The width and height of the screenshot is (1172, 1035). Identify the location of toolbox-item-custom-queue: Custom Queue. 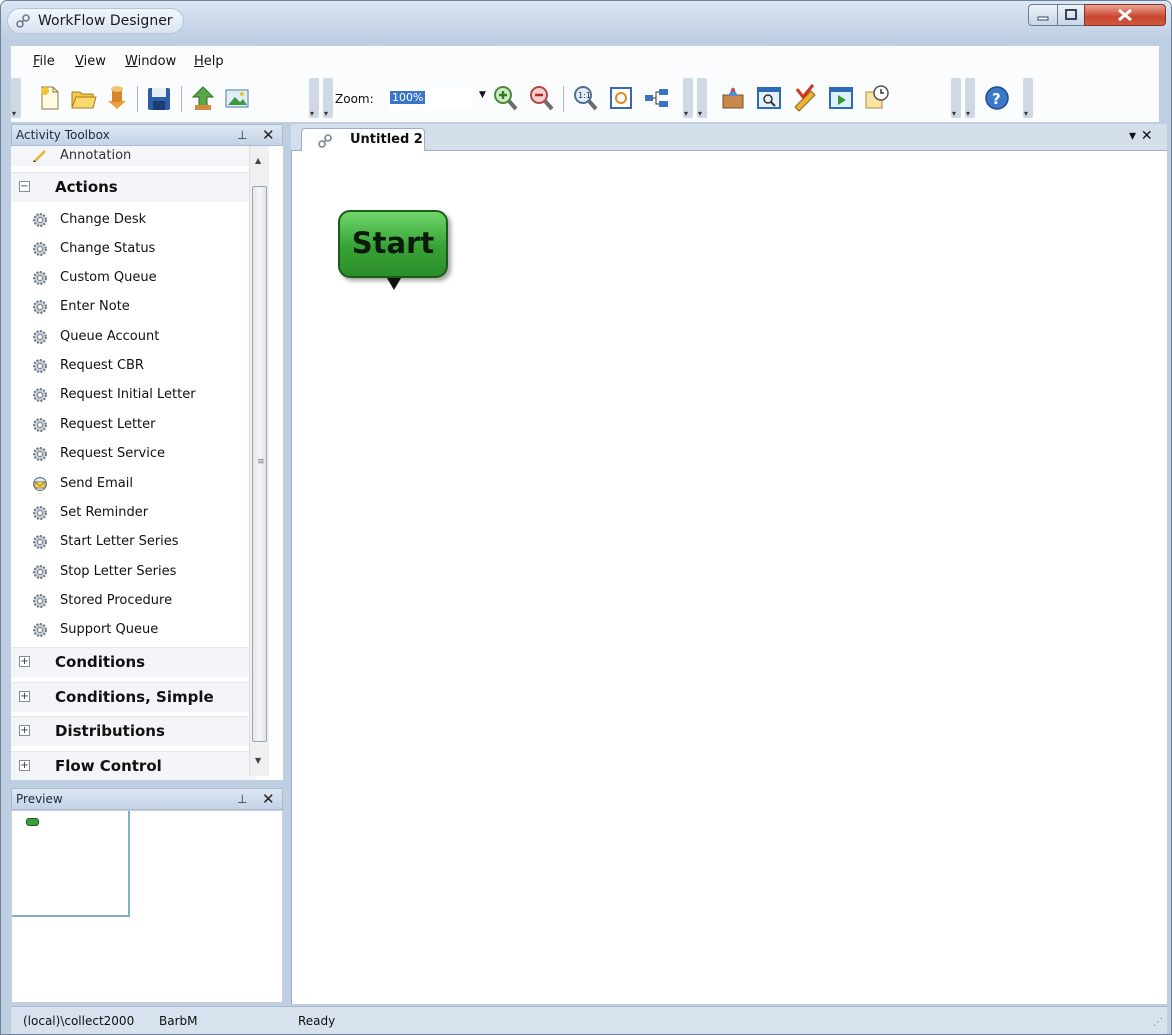
(133, 278).